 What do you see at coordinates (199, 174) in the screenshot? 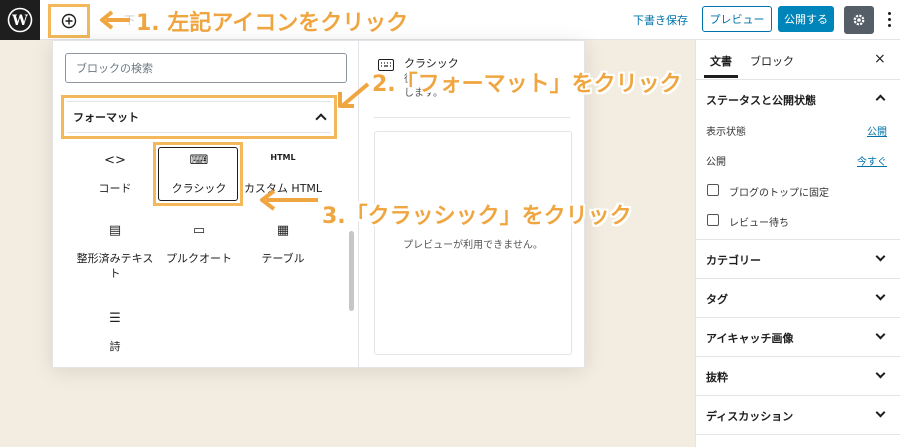
I see `block-classic: ⌨ クラシック` at bounding box center [199, 174].